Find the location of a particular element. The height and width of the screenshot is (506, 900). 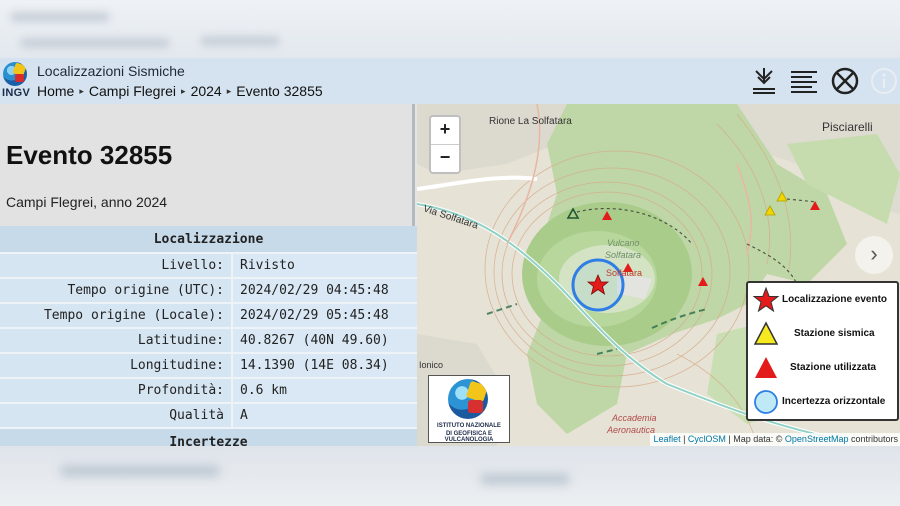

row-value: 2024/02/29 04:45:48 is located at coordinates (324, 291).